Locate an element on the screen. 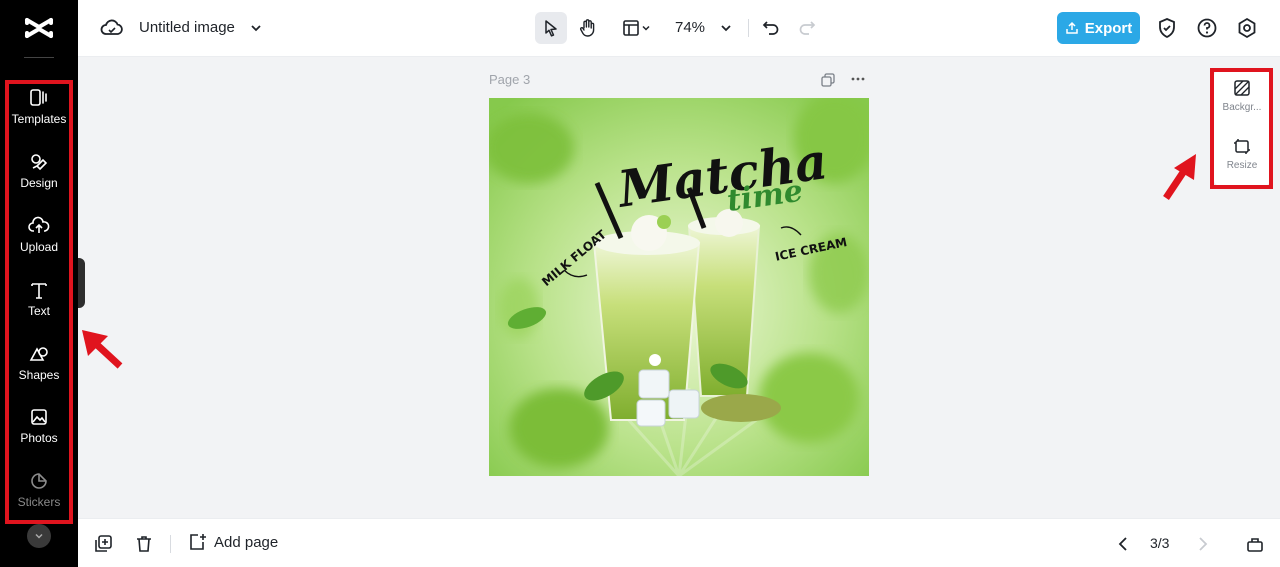 The width and height of the screenshot is (1280, 567). annotation-arrow-right is located at coordinates (1179, 177).